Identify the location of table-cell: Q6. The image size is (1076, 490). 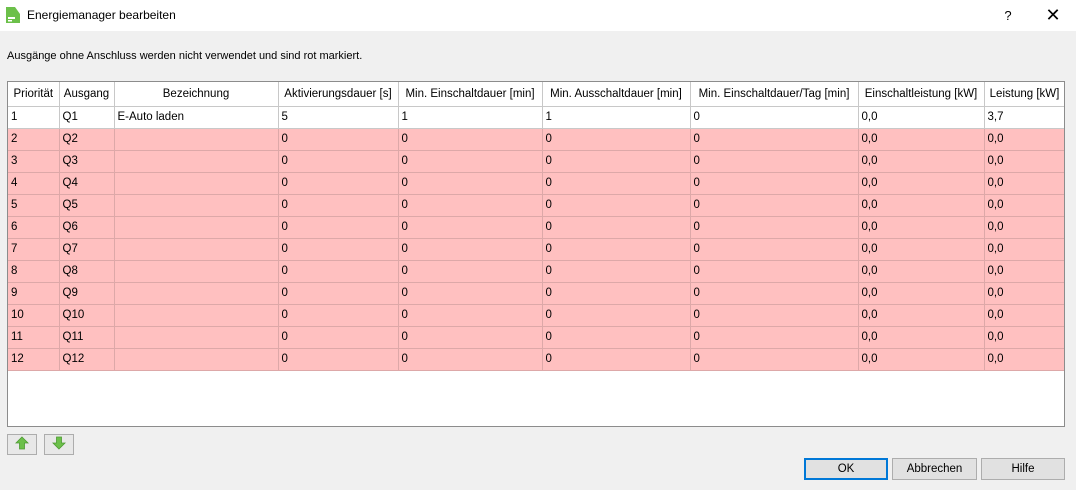
(87, 227).